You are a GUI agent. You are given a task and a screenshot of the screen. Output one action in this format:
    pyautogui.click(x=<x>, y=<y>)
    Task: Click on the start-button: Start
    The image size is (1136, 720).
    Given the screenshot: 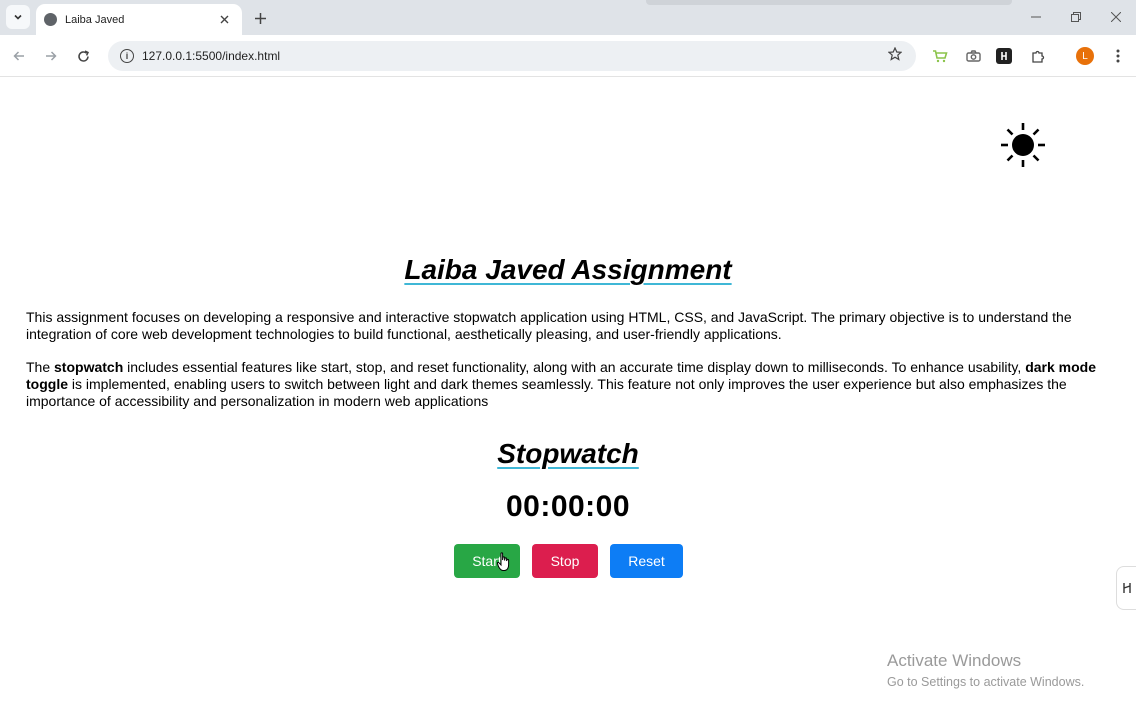 What is the action you would take?
    pyautogui.click(x=487, y=561)
    